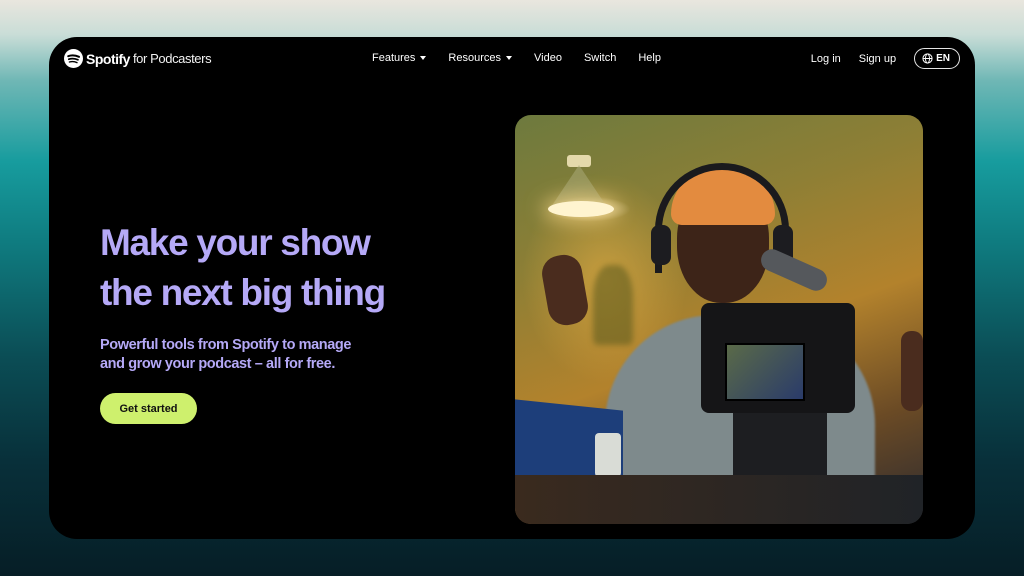  What do you see at coordinates (474, 58) in the screenshot?
I see `nav-item-label: Resources` at bounding box center [474, 58].